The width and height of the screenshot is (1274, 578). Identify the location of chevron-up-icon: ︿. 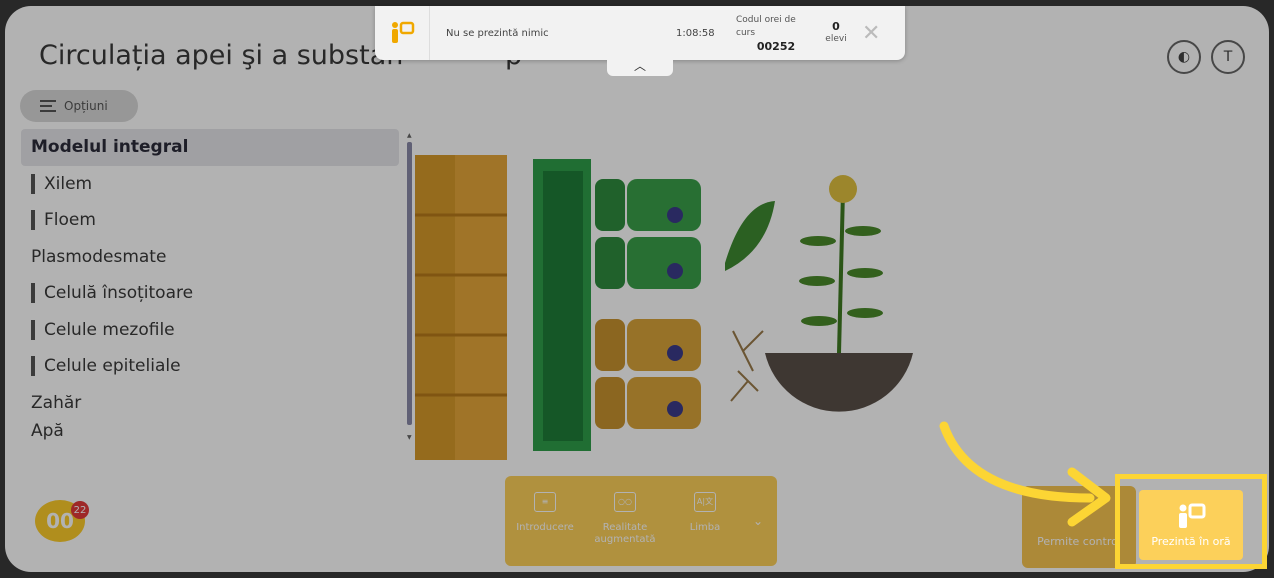
(639, 65).